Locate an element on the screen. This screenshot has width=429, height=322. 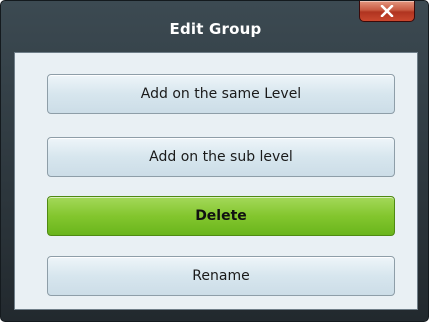
add-same-level-button: Add on the same Level is located at coordinates (221, 94).